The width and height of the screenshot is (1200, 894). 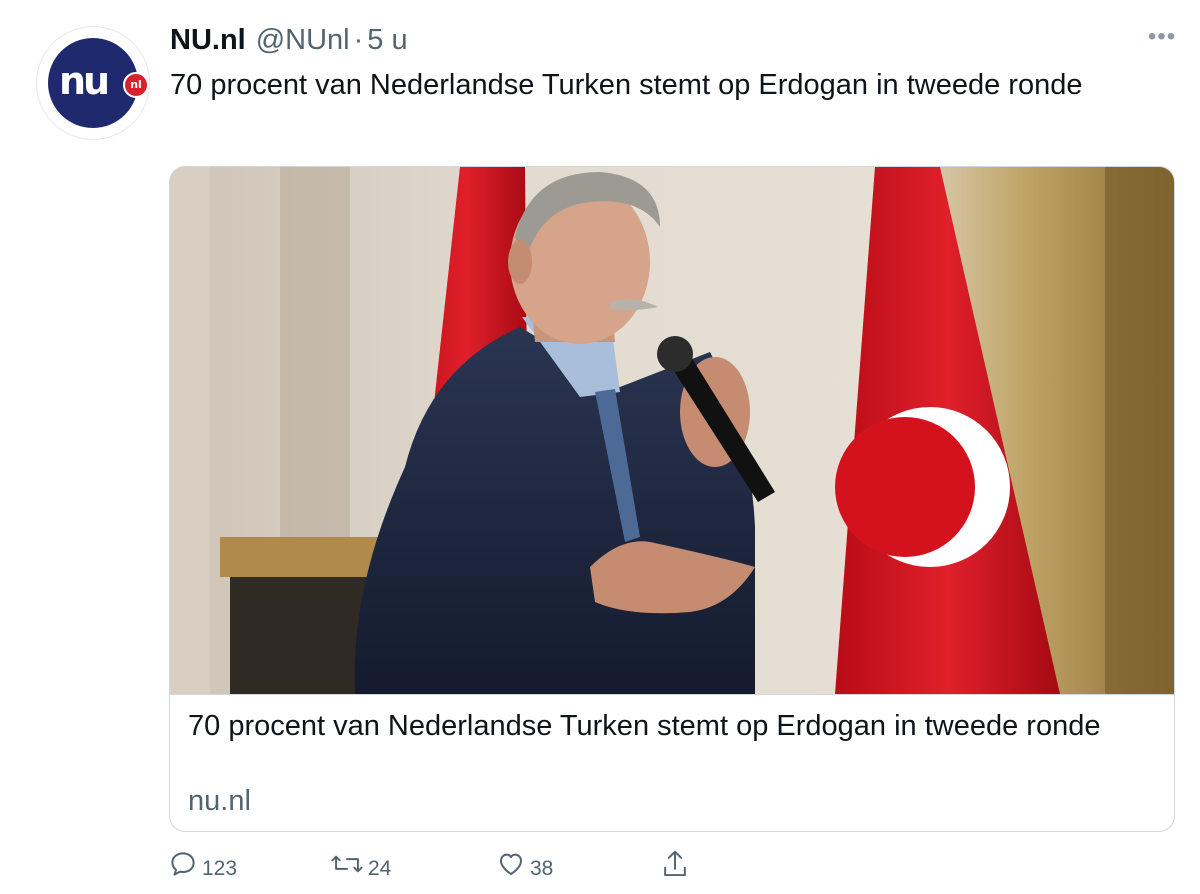 What do you see at coordinates (511, 864) in the screenshot?
I see `heart-icon` at bounding box center [511, 864].